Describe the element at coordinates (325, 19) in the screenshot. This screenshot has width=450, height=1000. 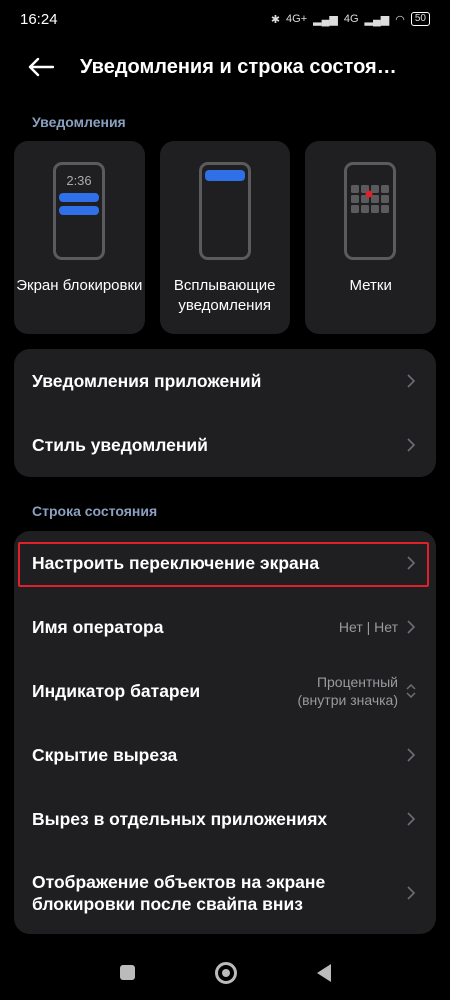
I see `signal-icon: ▂▄▆` at that location.